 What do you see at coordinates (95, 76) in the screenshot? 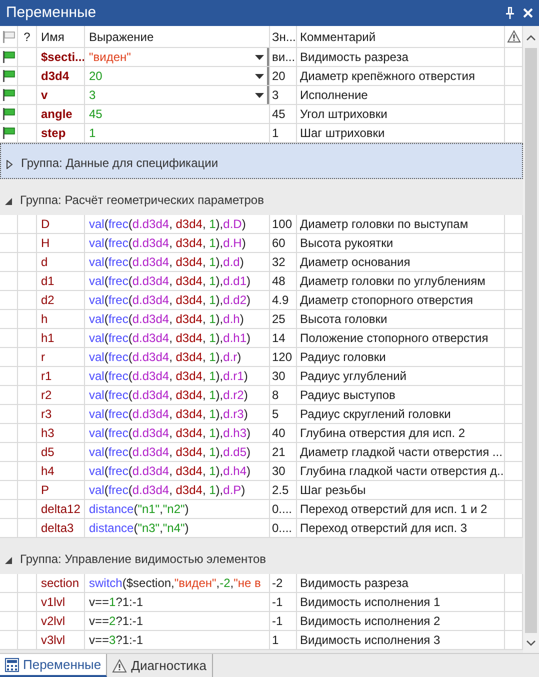
I see `expression-cell-text: 20` at bounding box center [95, 76].